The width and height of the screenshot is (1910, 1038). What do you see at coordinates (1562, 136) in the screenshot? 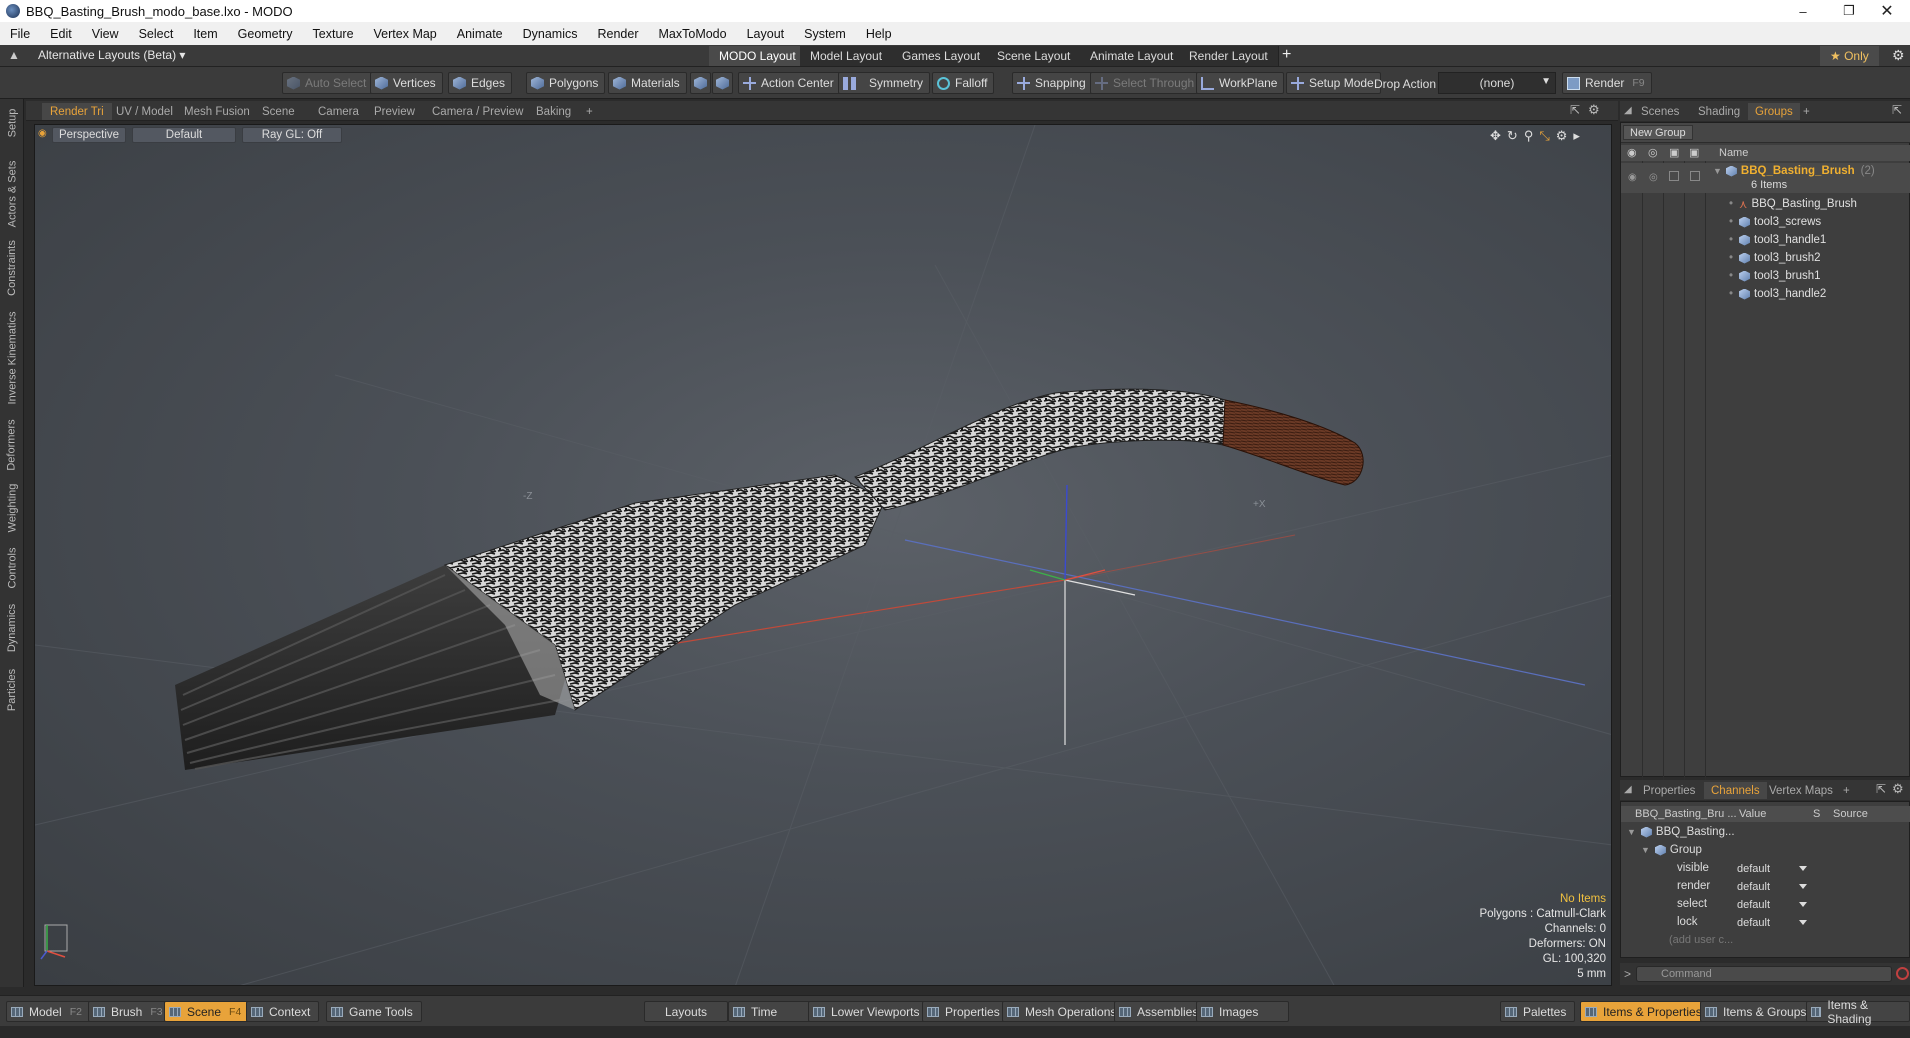
I see `viewport-settings-icon: ⚙` at bounding box center [1562, 136].